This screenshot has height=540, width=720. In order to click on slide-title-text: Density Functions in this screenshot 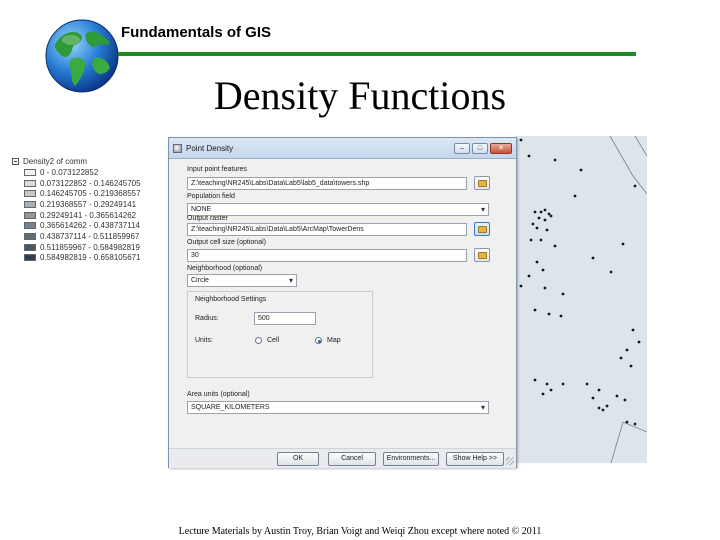, I will do `click(360, 95)`.